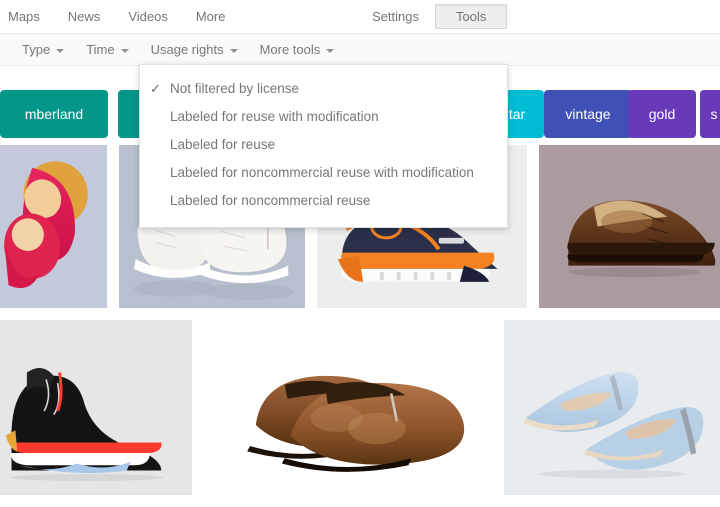 This screenshot has height=507, width=720. What do you see at coordinates (235, 88) in the screenshot?
I see `usage-rights-option-label: Not filtered by license` at bounding box center [235, 88].